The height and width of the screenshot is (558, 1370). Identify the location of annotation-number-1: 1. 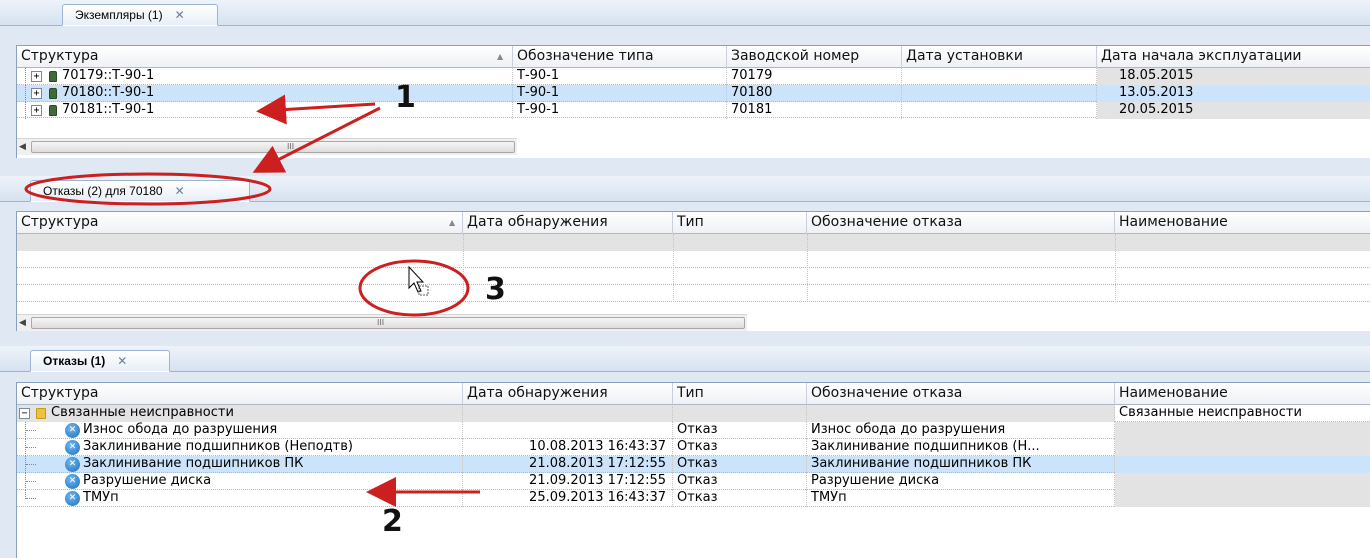
(405, 97).